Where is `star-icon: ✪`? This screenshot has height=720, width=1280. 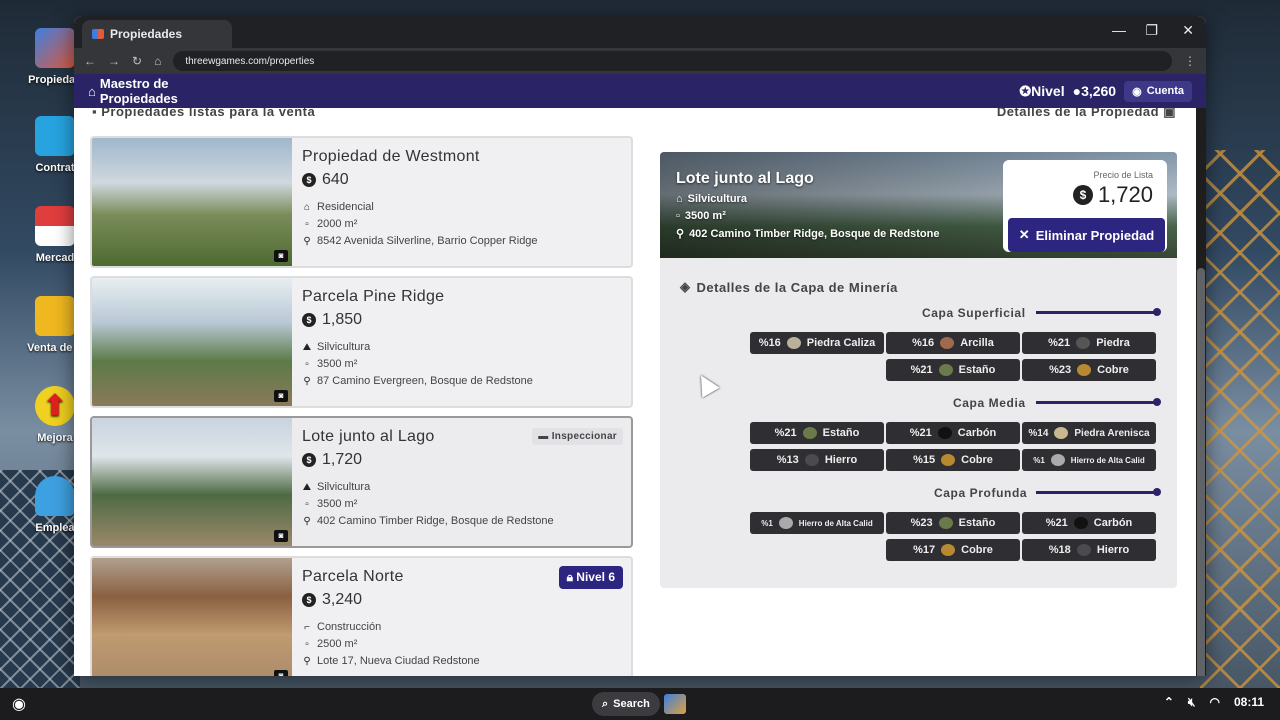
star-icon: ✪ is located at coordinates (1025, 90).